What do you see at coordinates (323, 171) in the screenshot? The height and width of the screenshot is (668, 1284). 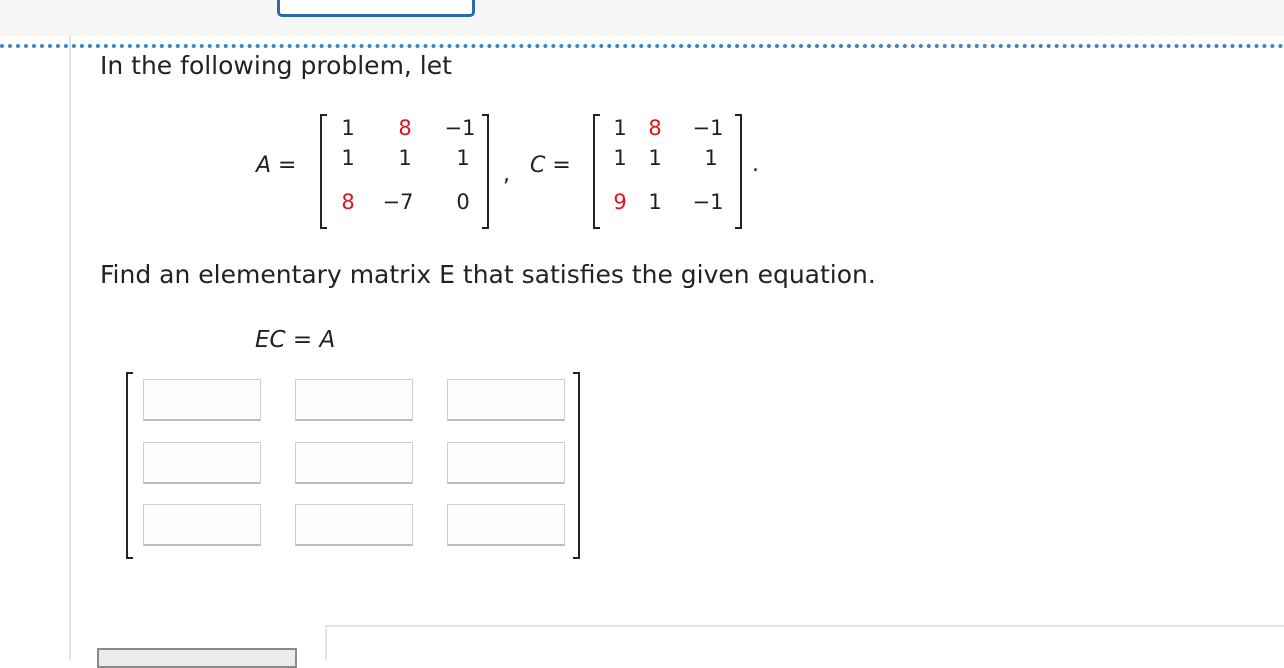 I see `matrix-a-left-bracket` at bounding box center [323, 171].